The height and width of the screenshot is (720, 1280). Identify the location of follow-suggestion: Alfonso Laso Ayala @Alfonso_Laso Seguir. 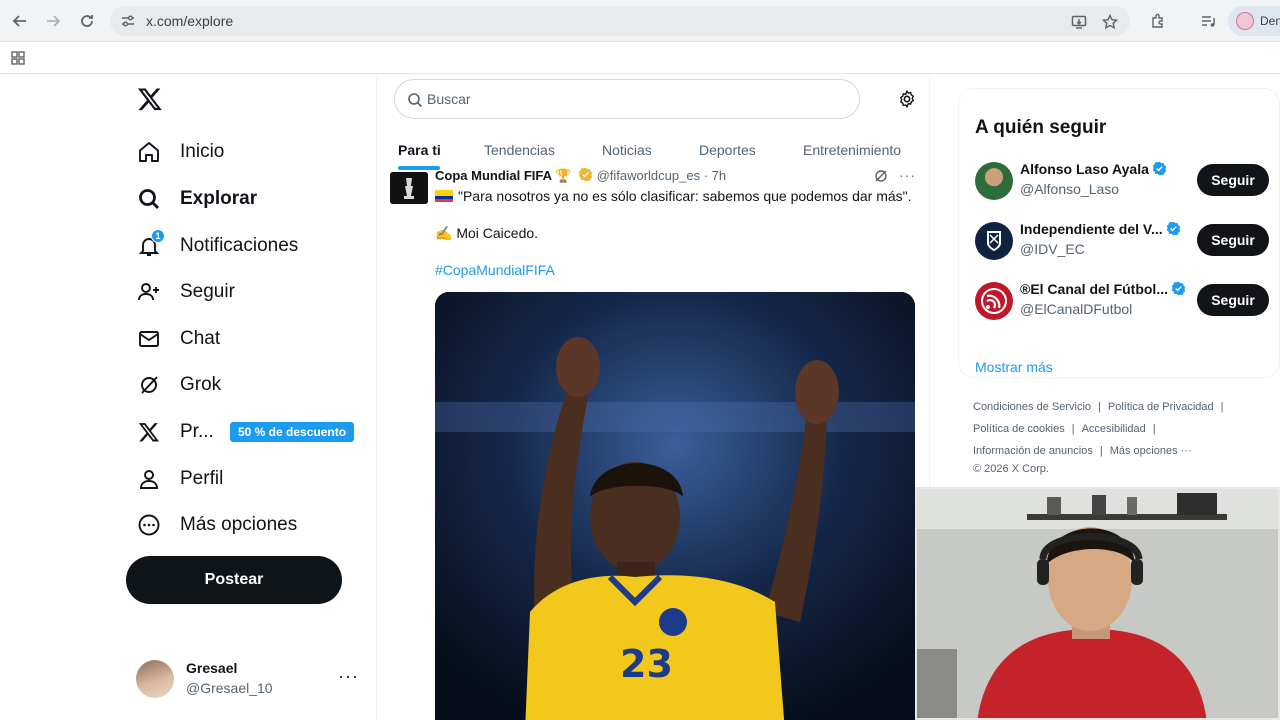
(1125, 182).